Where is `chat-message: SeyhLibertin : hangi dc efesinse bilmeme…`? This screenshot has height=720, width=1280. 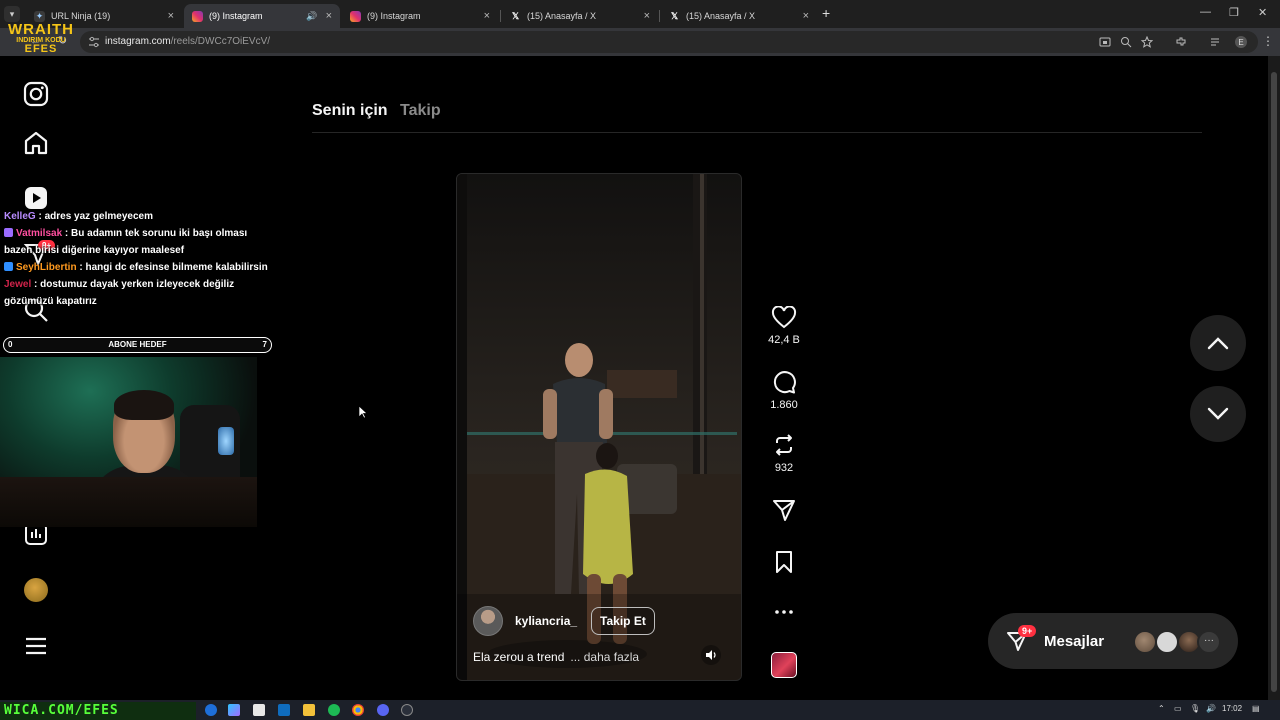 chat-message: SeyhLibertin : hangi dc efesinse bilmeme… is located at coordinates (136, 267).